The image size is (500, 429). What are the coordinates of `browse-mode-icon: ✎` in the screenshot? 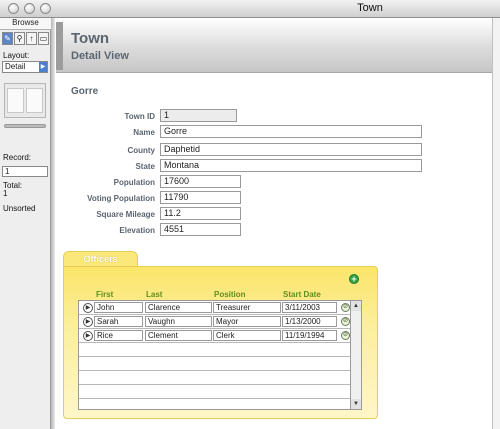 It's located at (7, 38).